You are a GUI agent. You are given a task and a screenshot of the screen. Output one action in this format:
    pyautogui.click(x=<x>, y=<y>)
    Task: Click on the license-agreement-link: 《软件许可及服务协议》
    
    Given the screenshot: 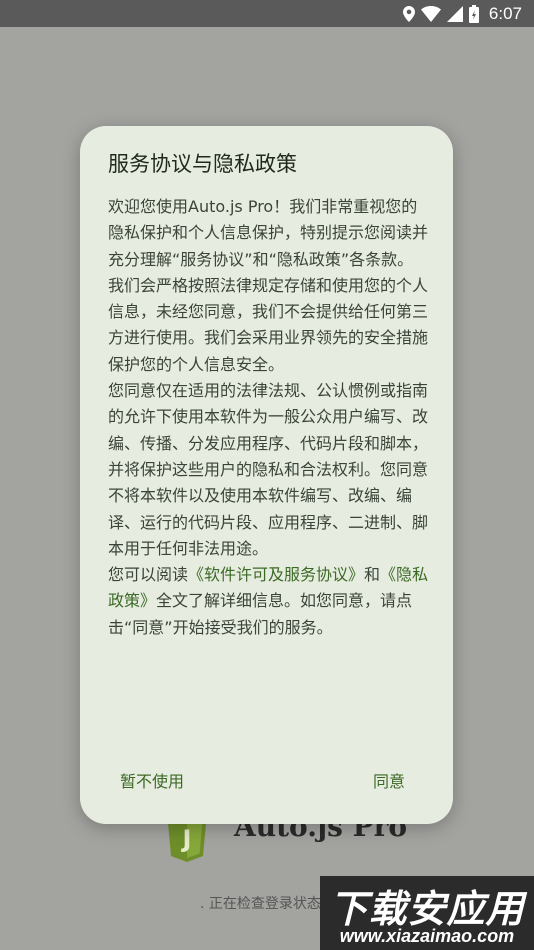 What is the action you would take?
    pyautogui.click(x=276, y=574)
    